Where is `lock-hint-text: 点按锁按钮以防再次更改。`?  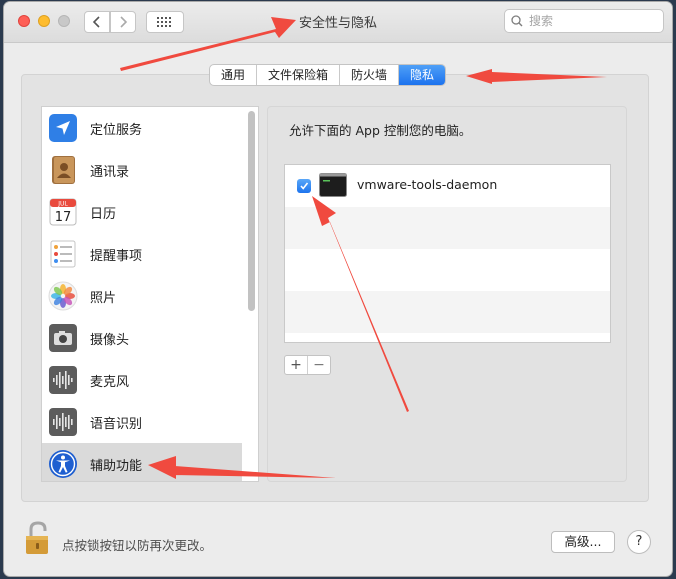
lock-hint-text: 点按锁按钮以防再次更改。 is located at coordinates (137, 545).